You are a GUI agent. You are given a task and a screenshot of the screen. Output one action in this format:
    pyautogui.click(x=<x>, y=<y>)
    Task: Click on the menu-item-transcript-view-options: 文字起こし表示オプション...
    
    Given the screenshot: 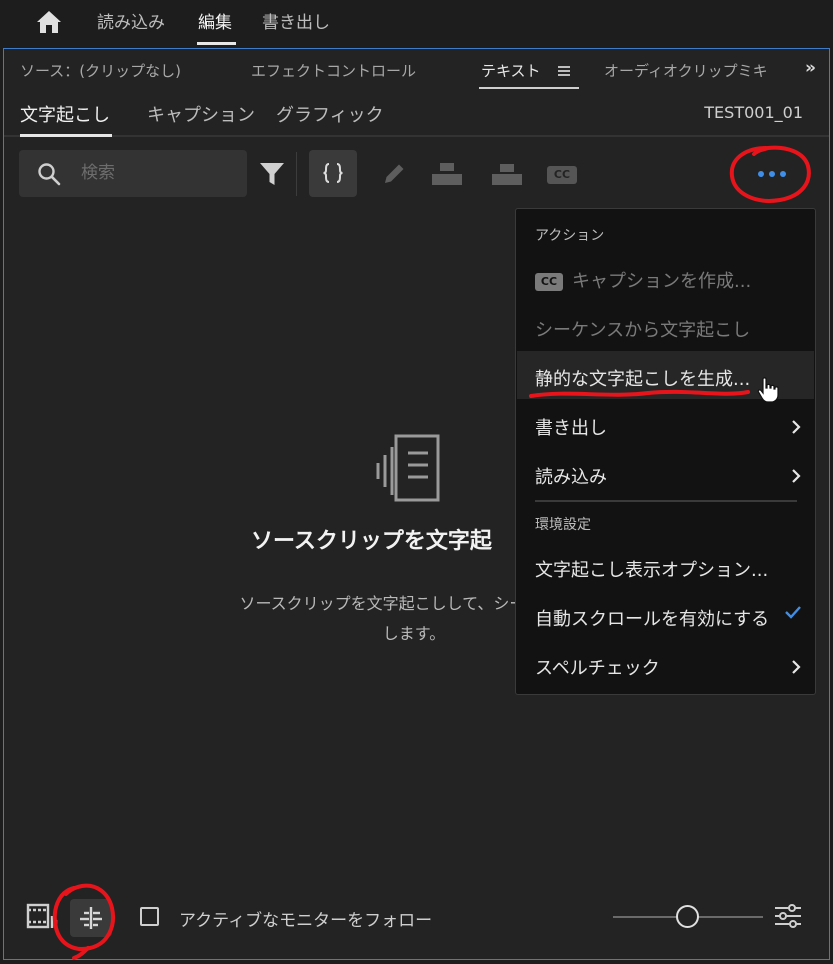 What is the action you would take?
    pyautogui.click(x=651, y=569)
    